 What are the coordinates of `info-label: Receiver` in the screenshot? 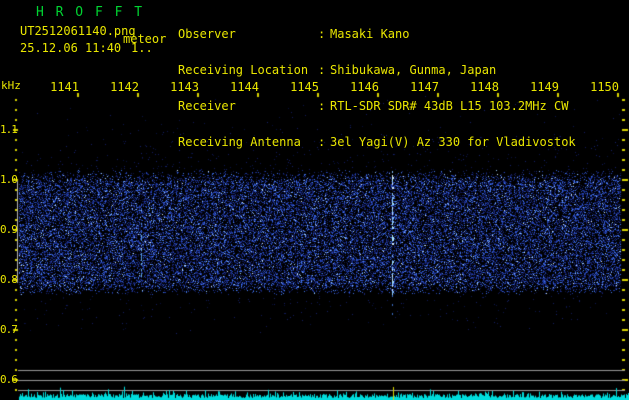 It's located at (207, 106).